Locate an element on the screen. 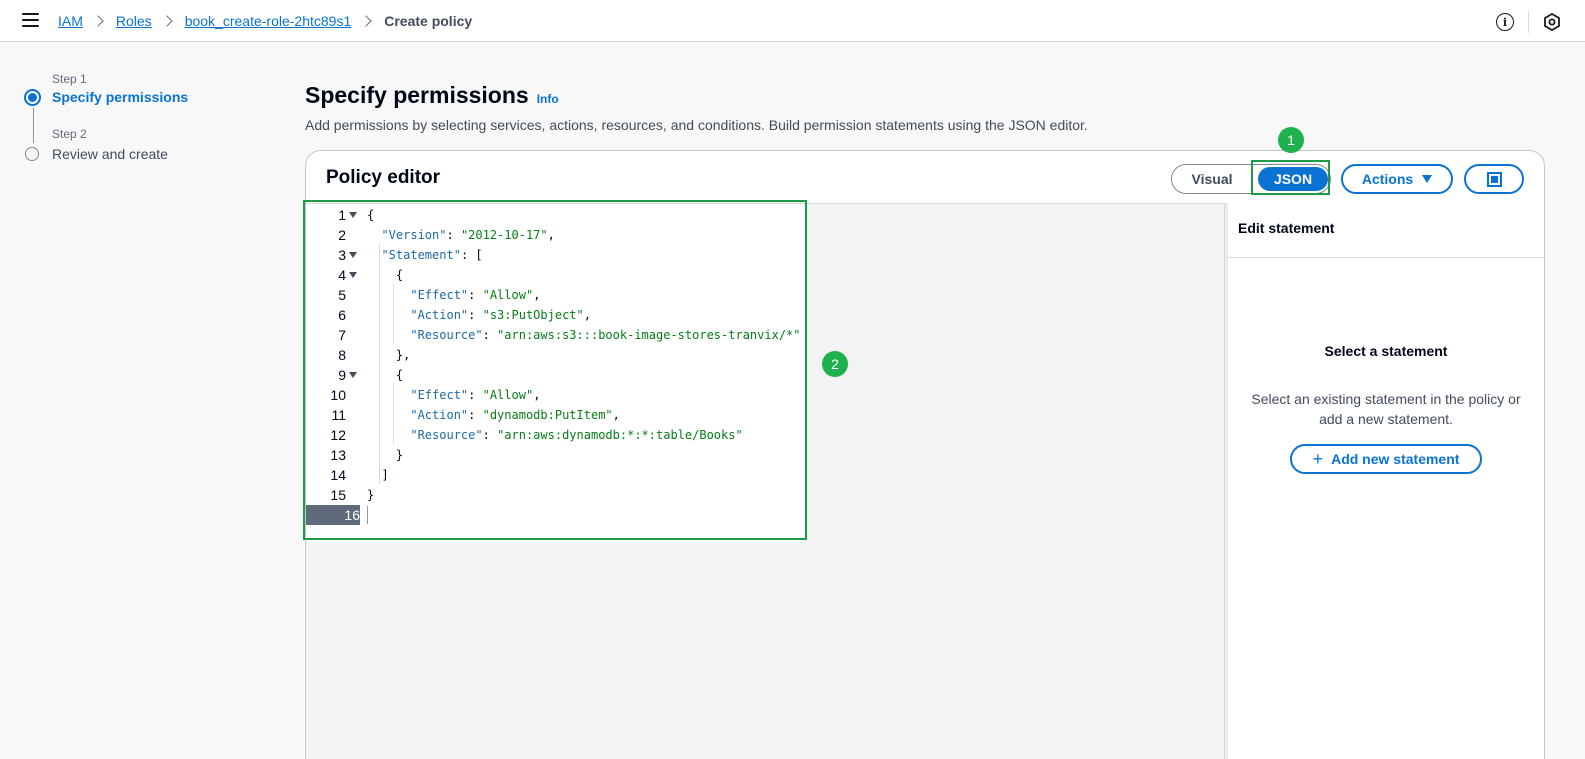  policy-editor-title: Policy editor is located at coordinates (383, 177).